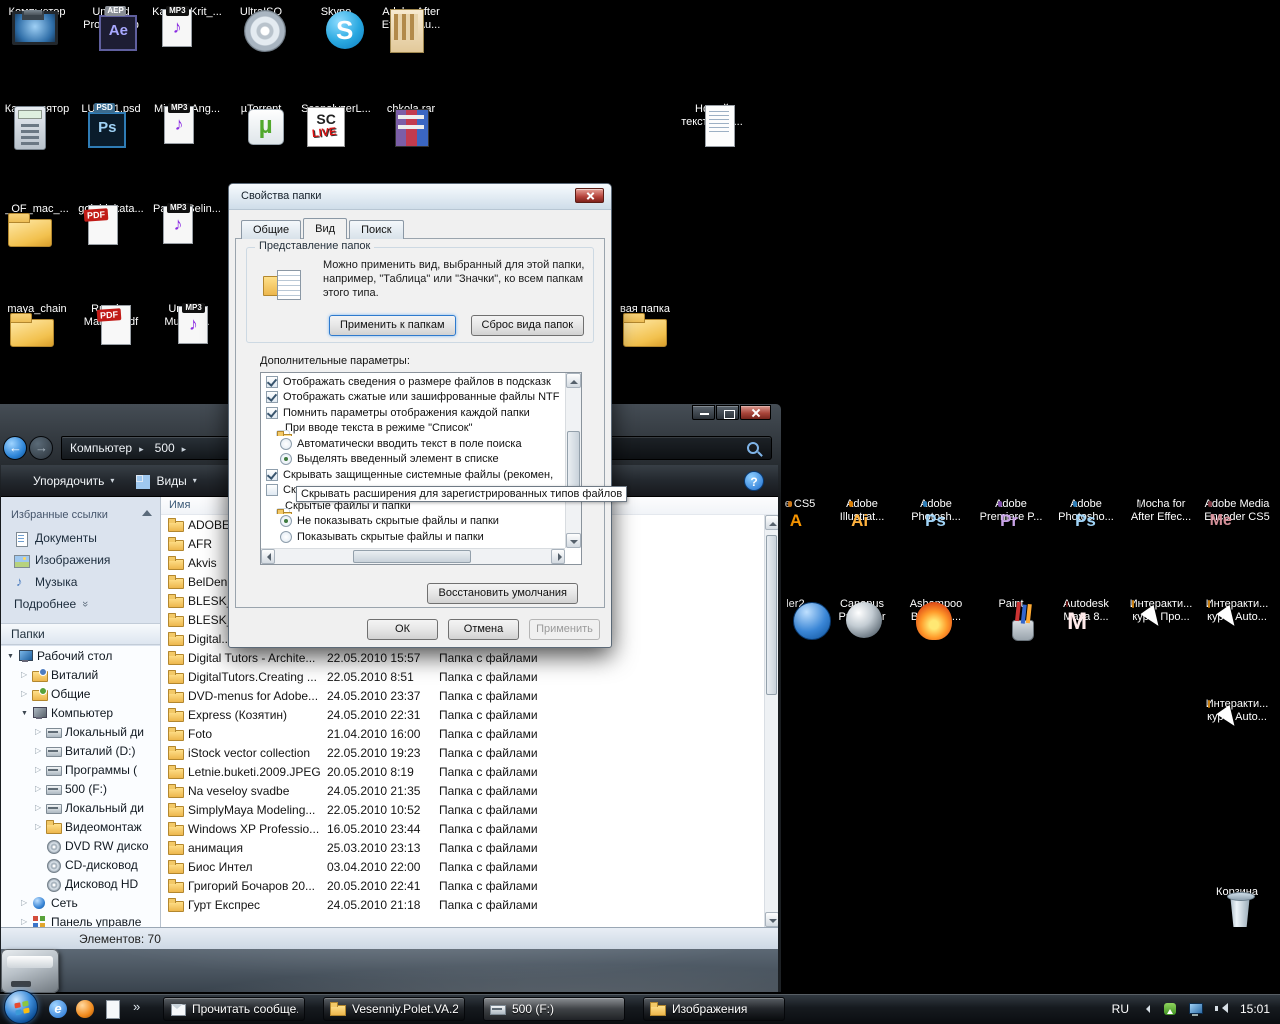 This screenshot has height=1024, width=1280. Describe the element at coordinates (1011, 604) in the screenshot. I see `desktop-icon: Paint` at that location.